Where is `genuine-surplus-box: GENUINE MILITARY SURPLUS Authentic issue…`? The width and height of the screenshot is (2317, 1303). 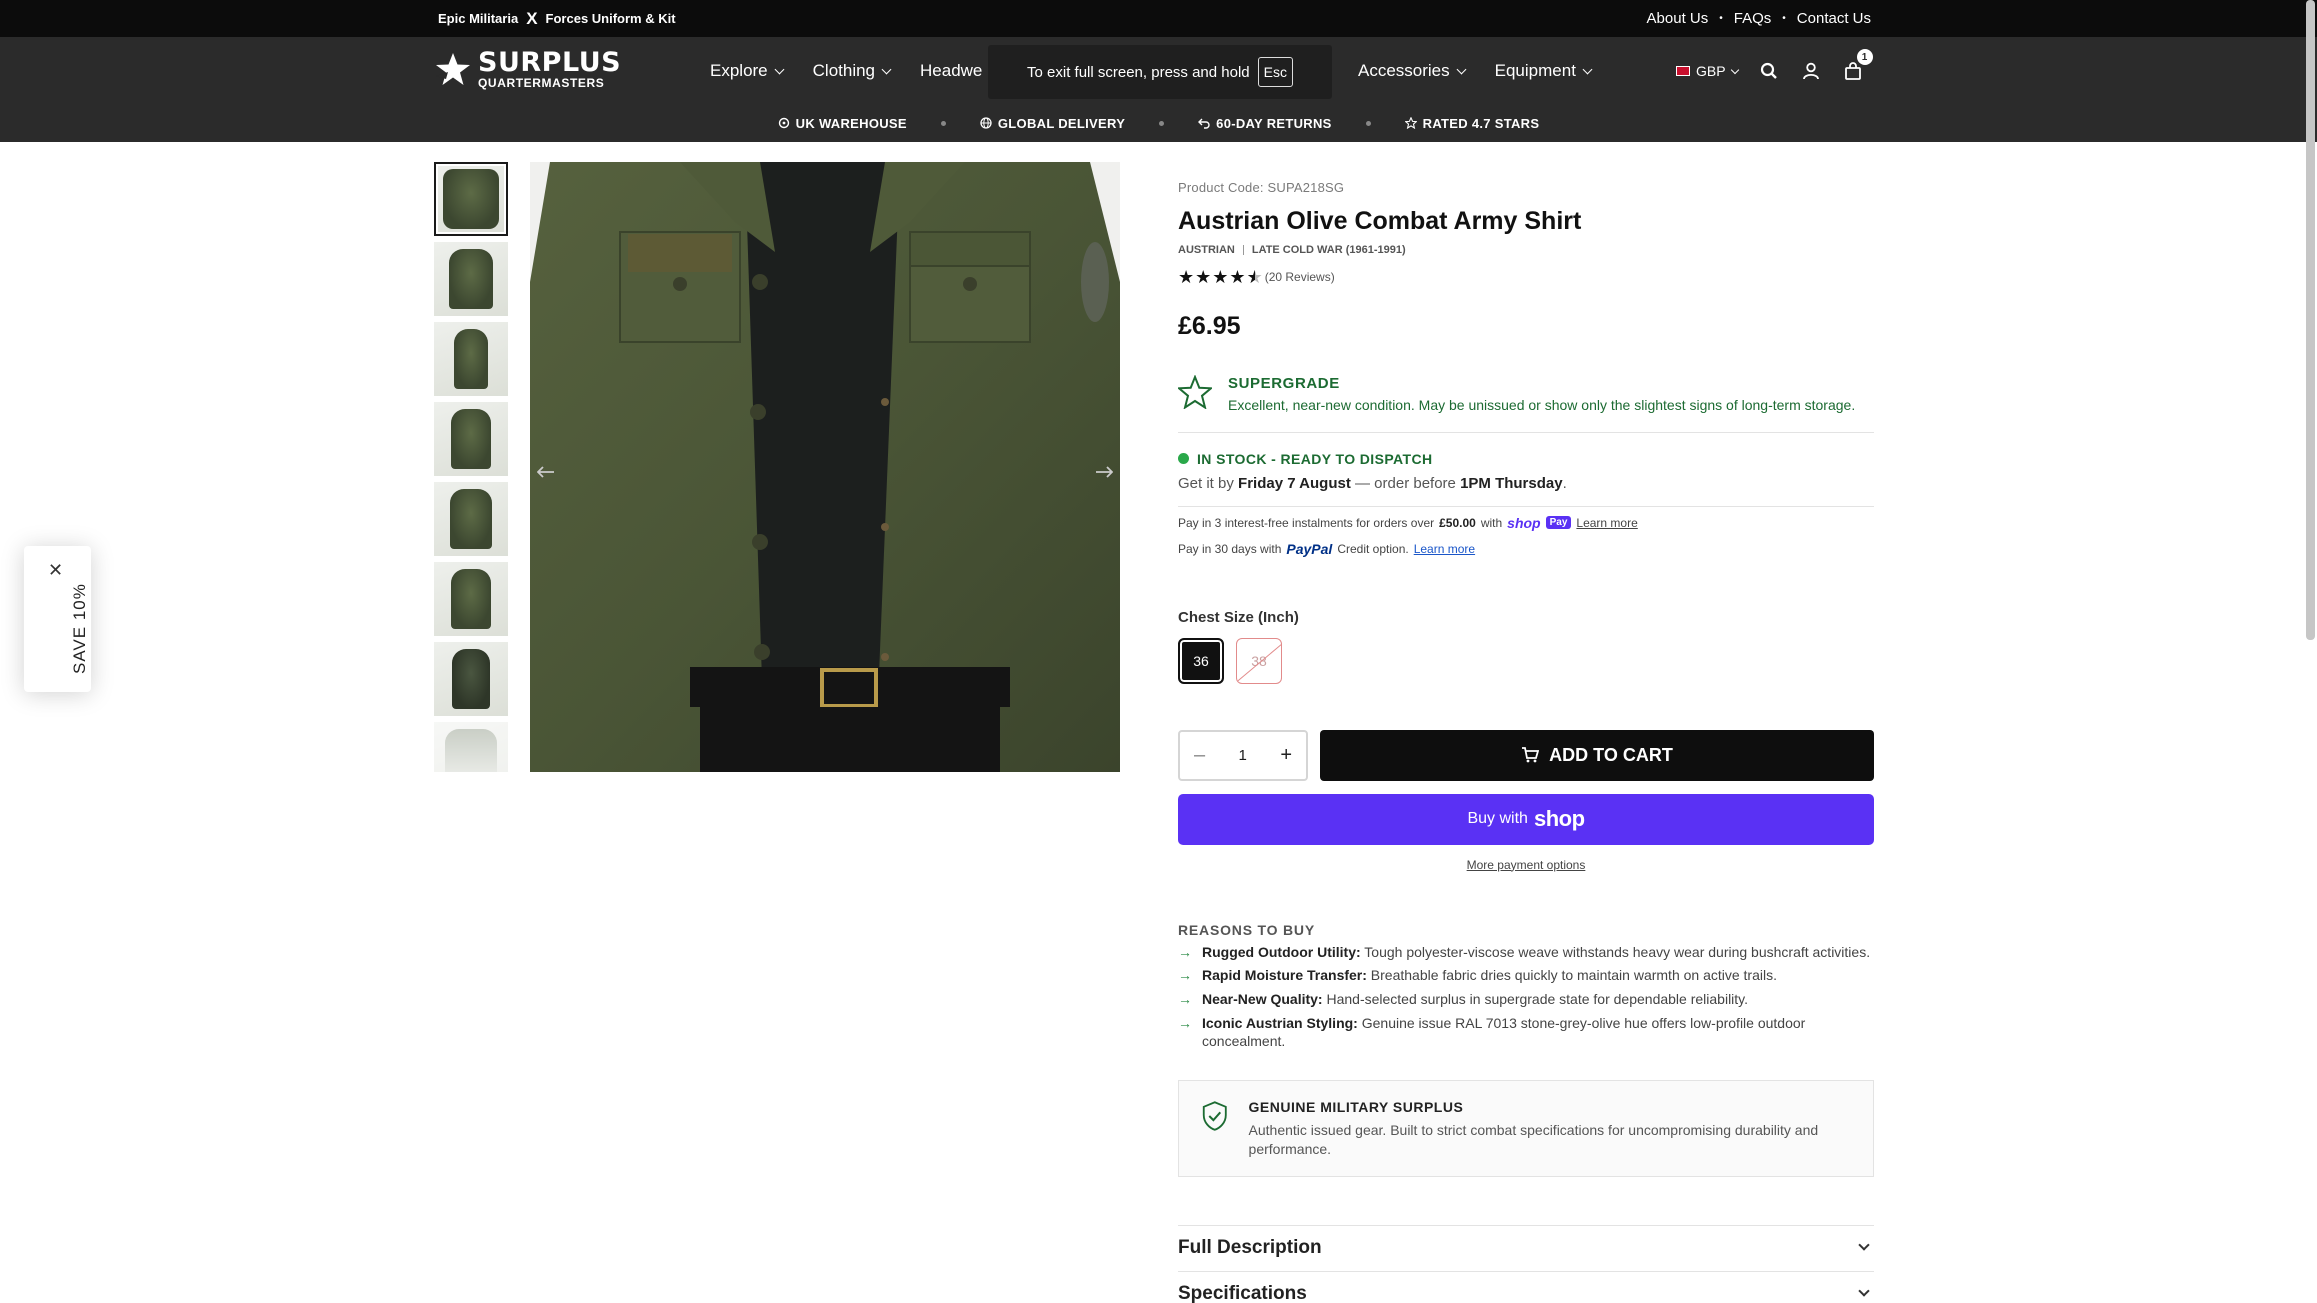 genuine-surplus-box: GENUINE MILITARY SURPLUS Authentic issue… is located at coordinates (1526, 1128).